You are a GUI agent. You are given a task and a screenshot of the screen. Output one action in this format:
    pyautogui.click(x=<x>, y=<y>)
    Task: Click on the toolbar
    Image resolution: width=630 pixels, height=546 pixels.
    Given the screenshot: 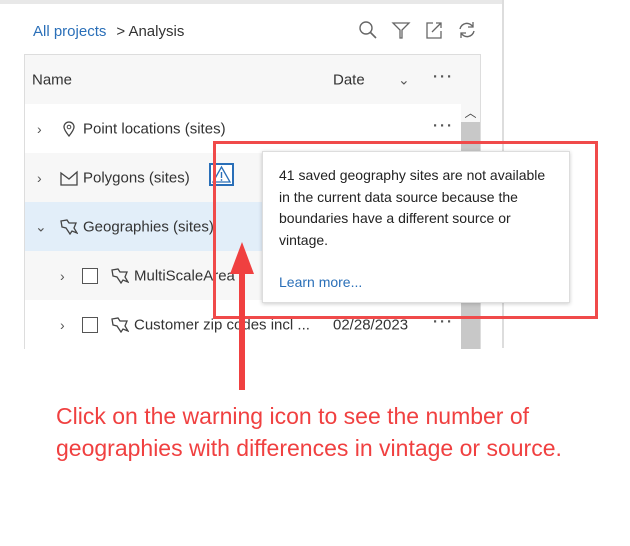 What is the action you would take?
    pyautogui.click(x=417, y=30)
    